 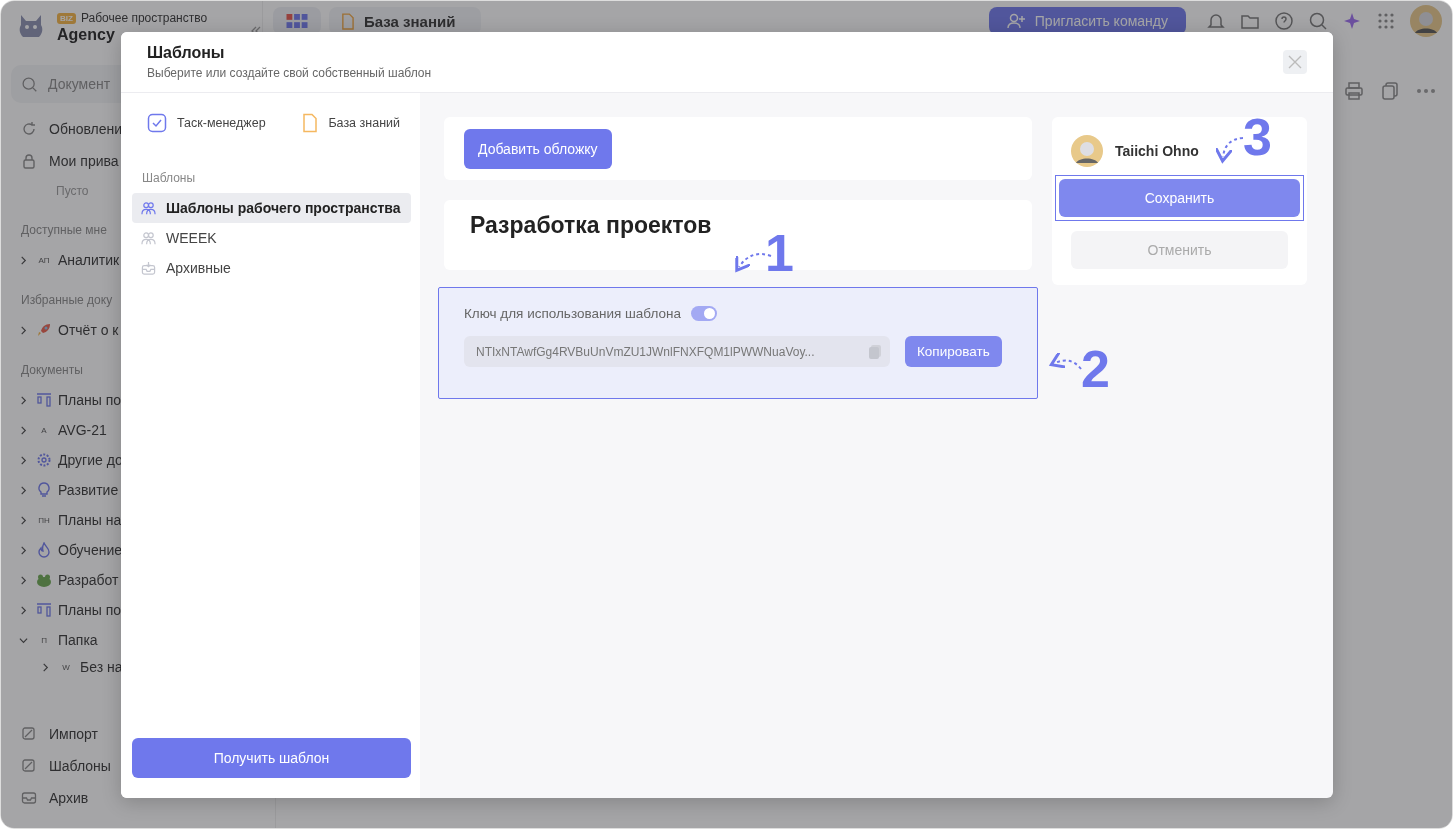 I want to click on key-label: Ключ для использования шаблона, so click(x=572, y=313).